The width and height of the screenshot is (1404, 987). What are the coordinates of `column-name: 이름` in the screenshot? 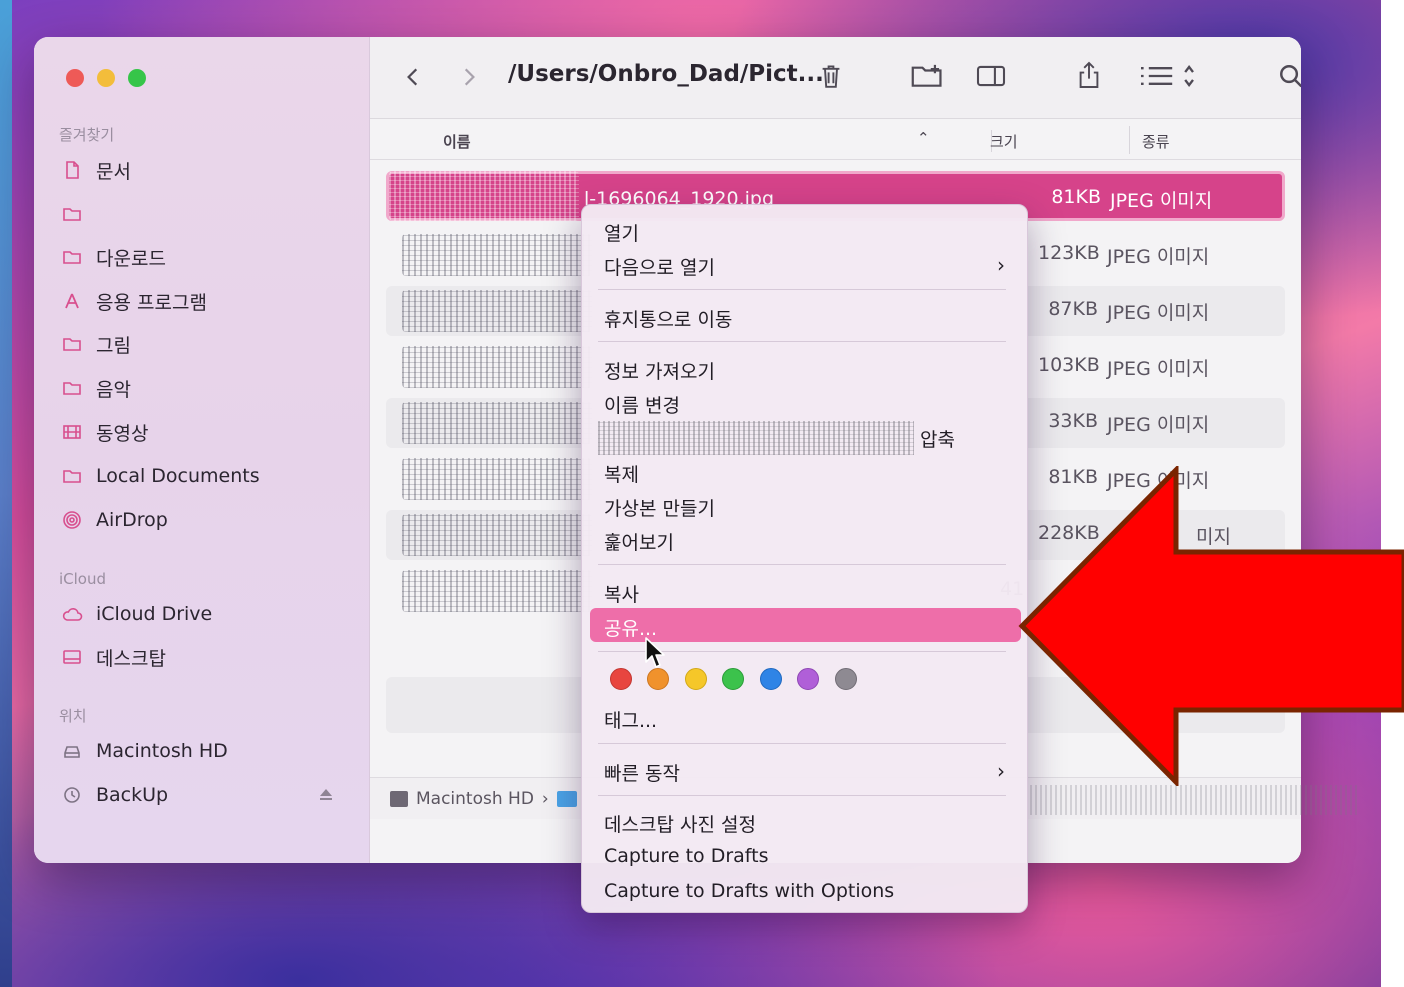 It's located at (457, 141).